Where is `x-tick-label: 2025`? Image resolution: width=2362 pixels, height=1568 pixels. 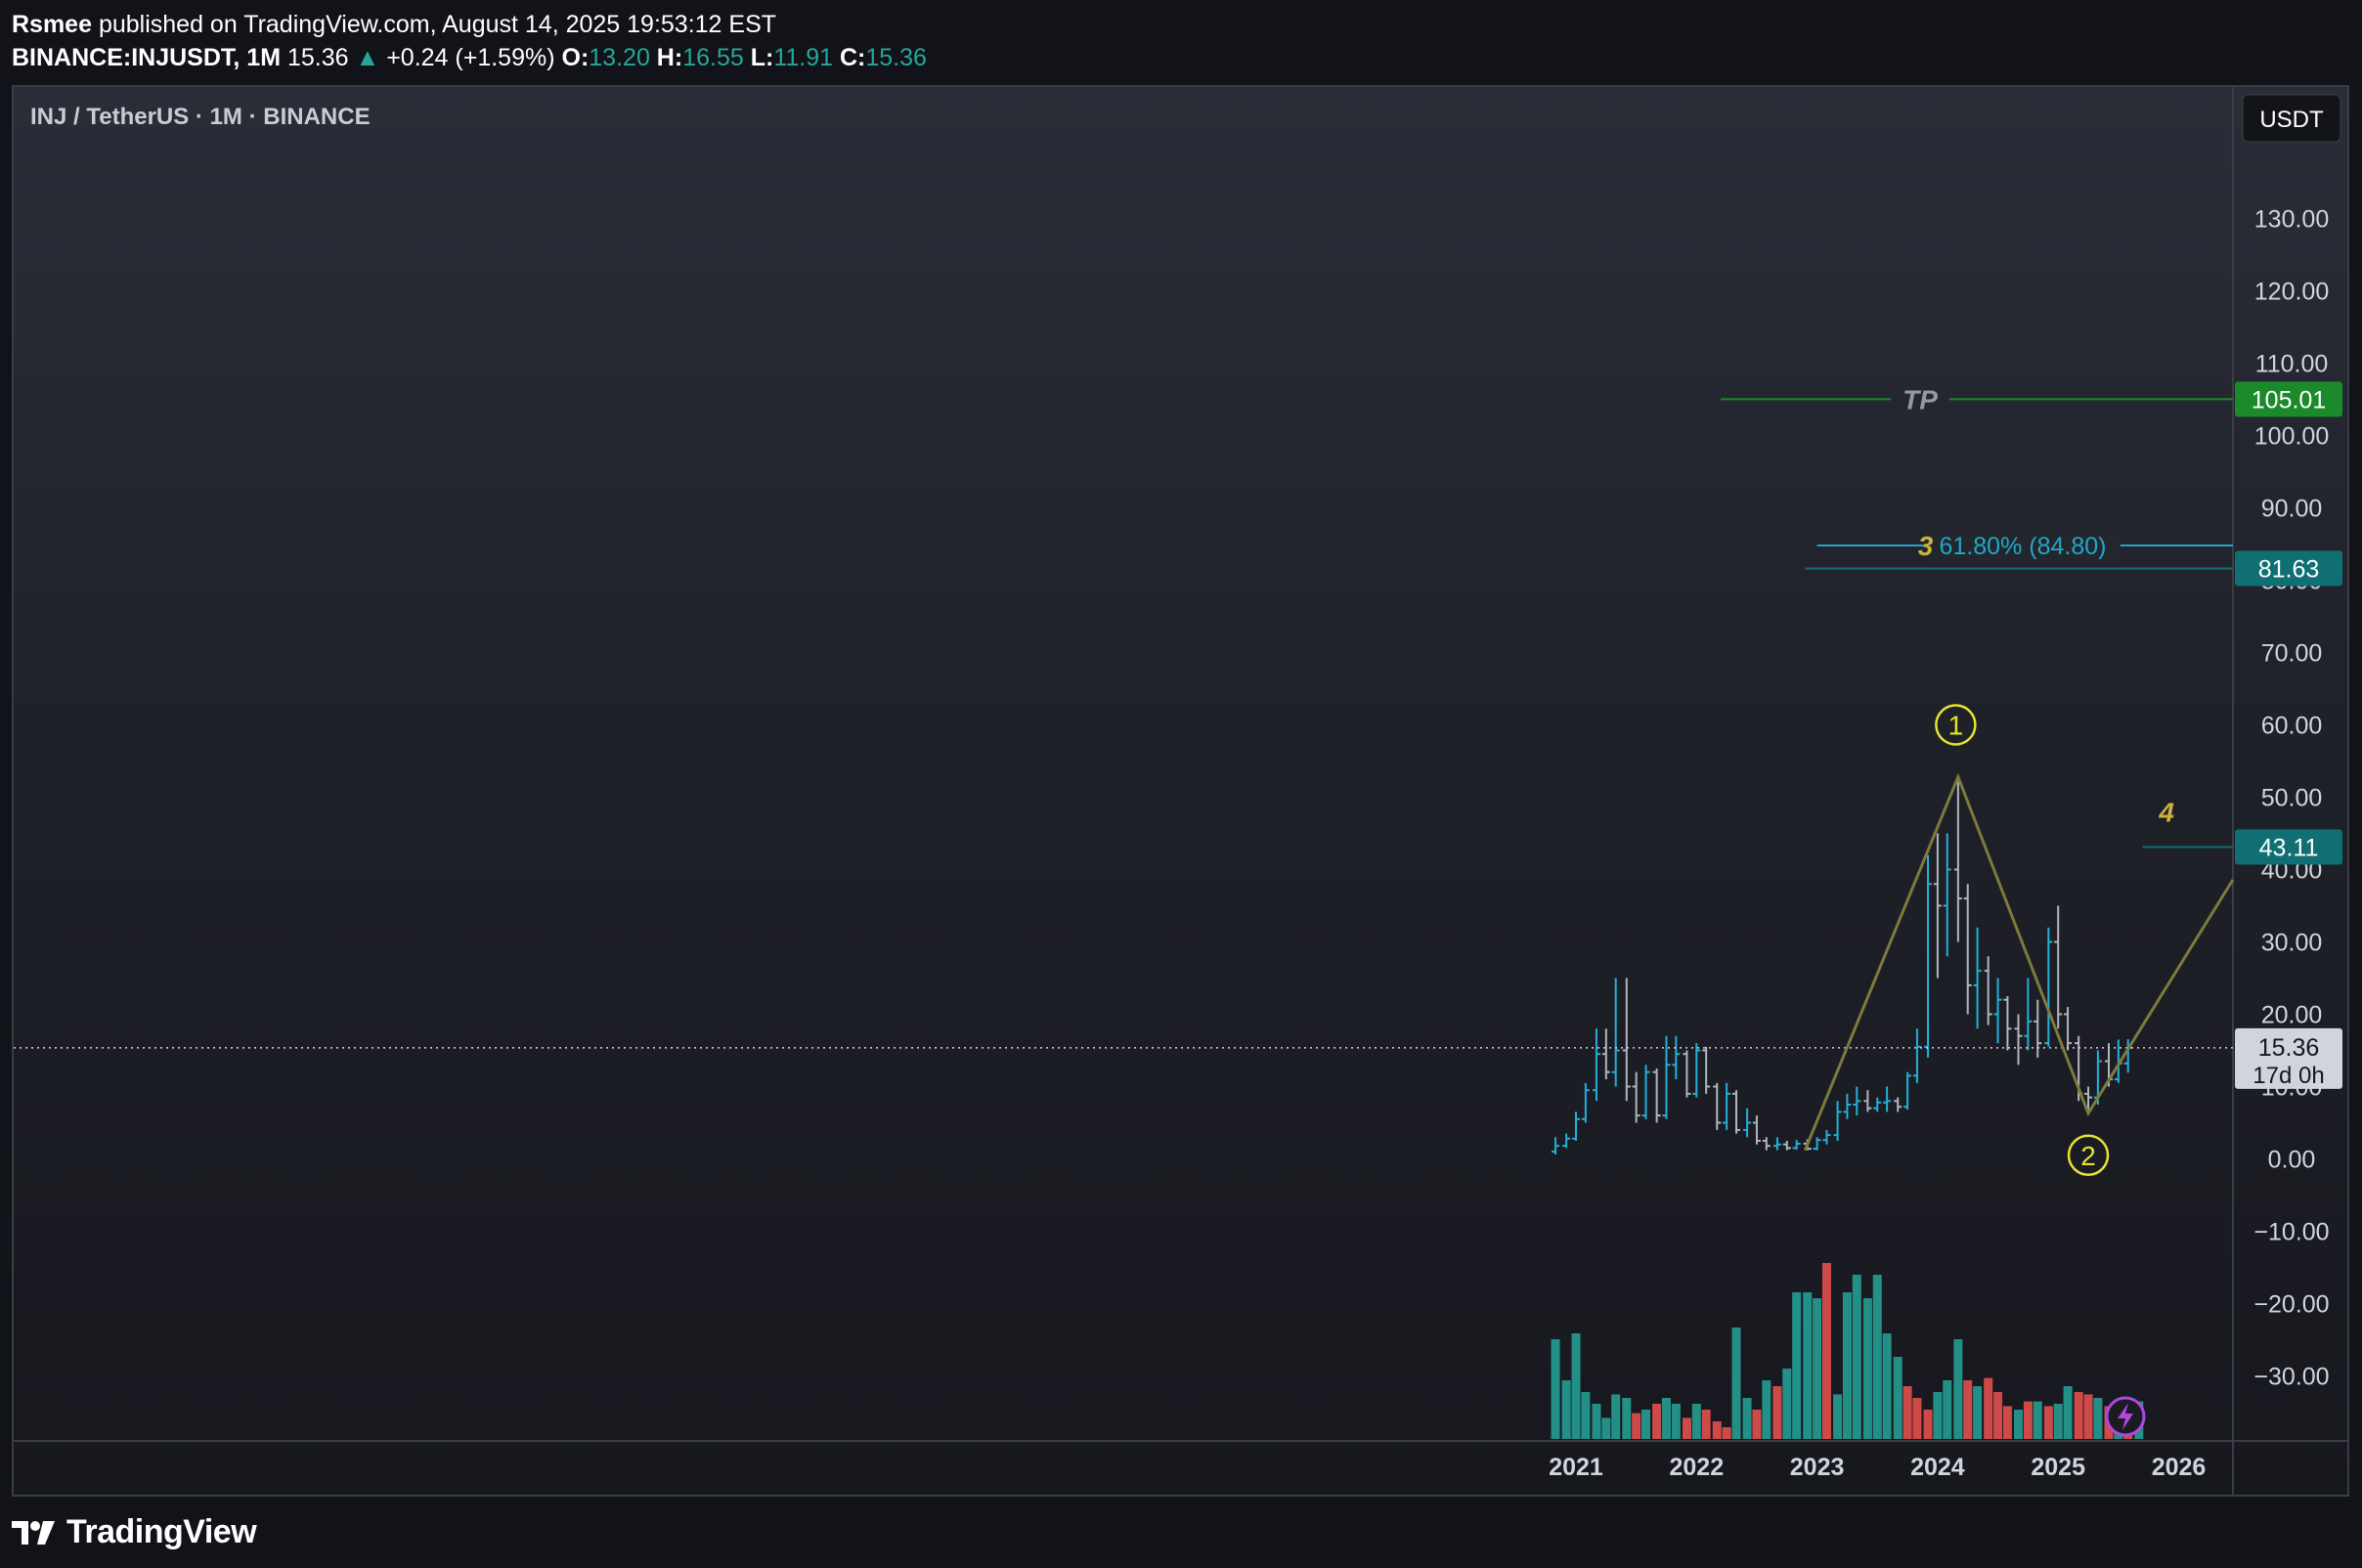
x-tick-label: 2025 is located at coordinates (2058, 1467).